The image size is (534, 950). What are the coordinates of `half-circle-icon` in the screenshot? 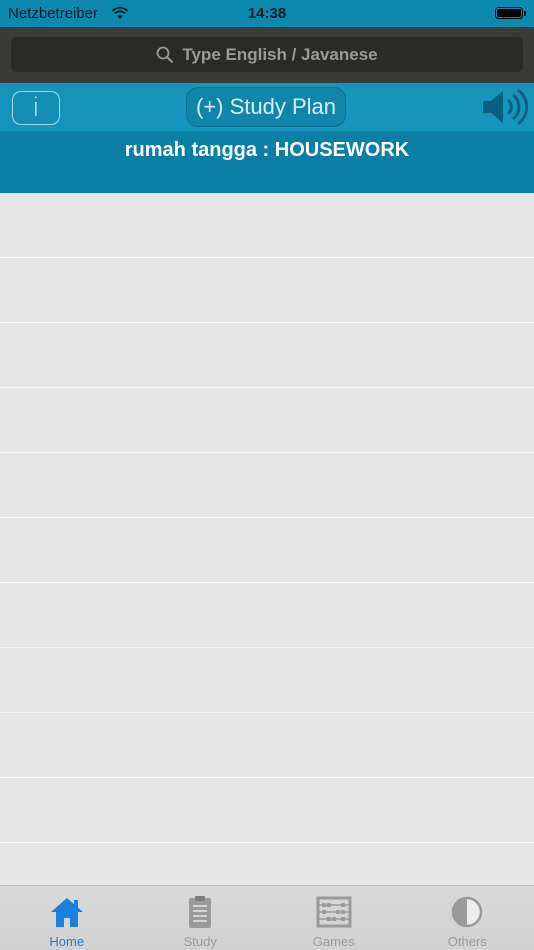 It's located at (467, 912).